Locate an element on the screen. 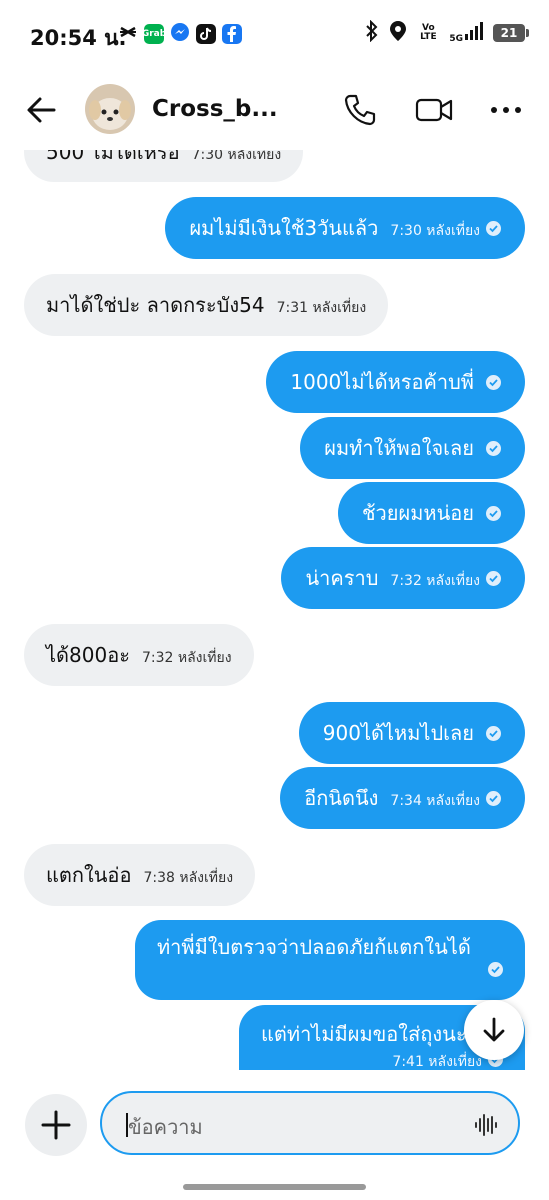  message-outgoing: ท่าพี่มีใบตรวจว่าปลอดภัยก้แตกในได้ is located at coordinates (330, 960).